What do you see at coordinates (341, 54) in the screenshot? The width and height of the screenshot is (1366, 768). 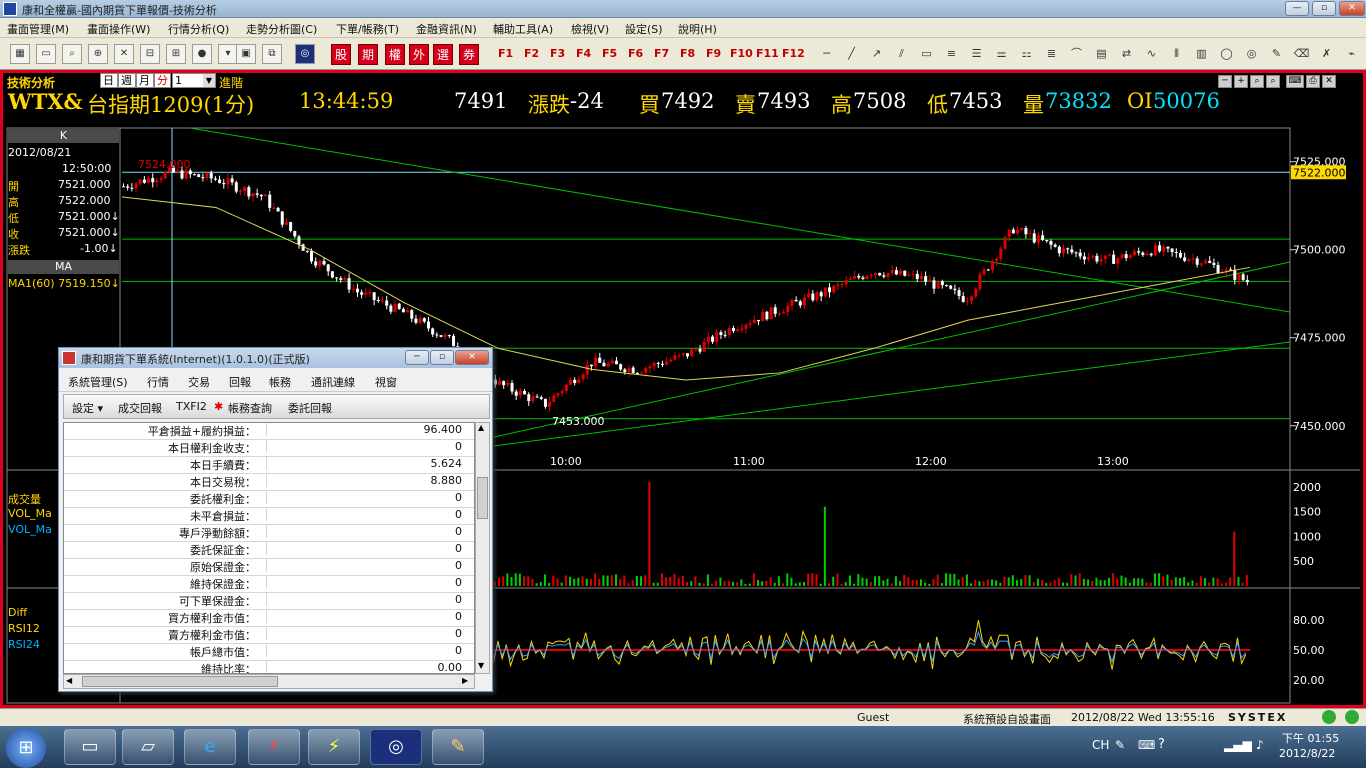 I see `quick-stock-button: 股` at bounding box center [341, 54].